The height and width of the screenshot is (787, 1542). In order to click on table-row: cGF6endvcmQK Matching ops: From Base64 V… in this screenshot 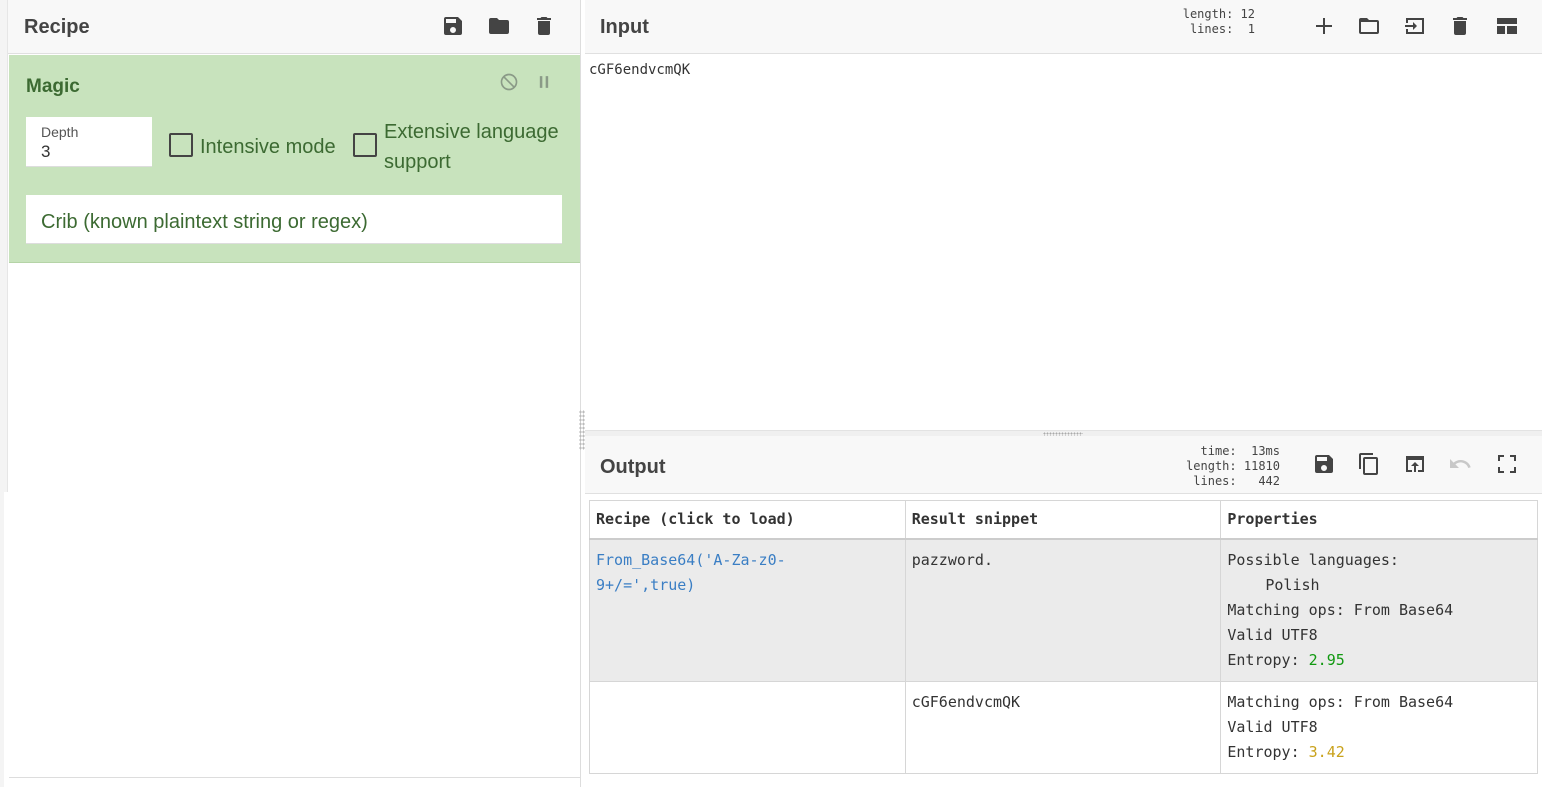, I will do `click(1063, 727)`.